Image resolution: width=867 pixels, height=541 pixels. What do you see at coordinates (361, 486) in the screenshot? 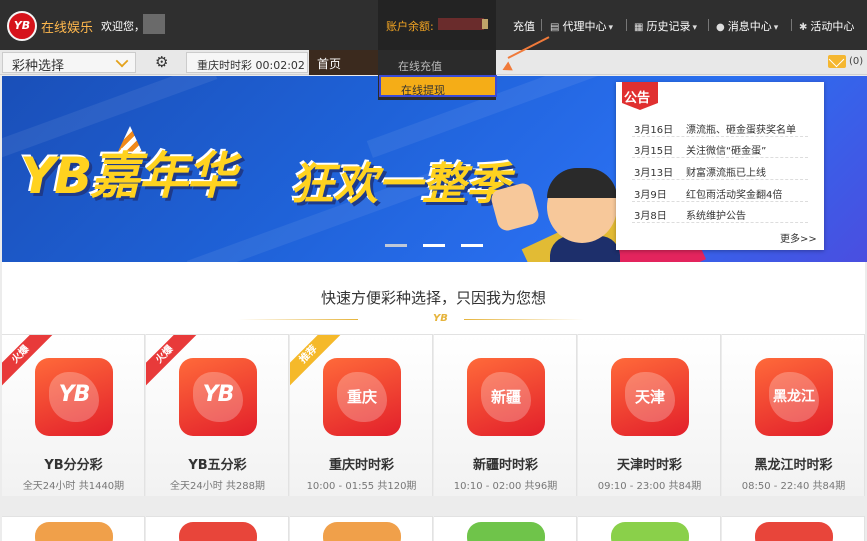
I see `lottery-schedule: 10:00 - 01:55 共120期` at bounding box center [361, 486].